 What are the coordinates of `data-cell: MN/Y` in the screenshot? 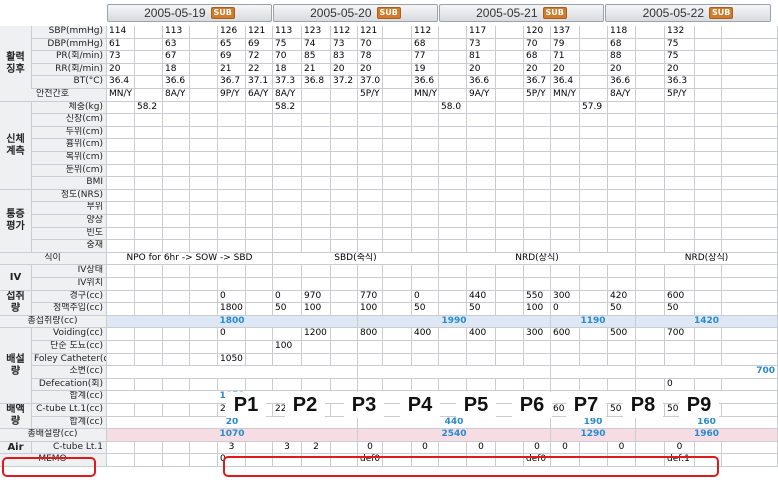 It's located at (425, 95).